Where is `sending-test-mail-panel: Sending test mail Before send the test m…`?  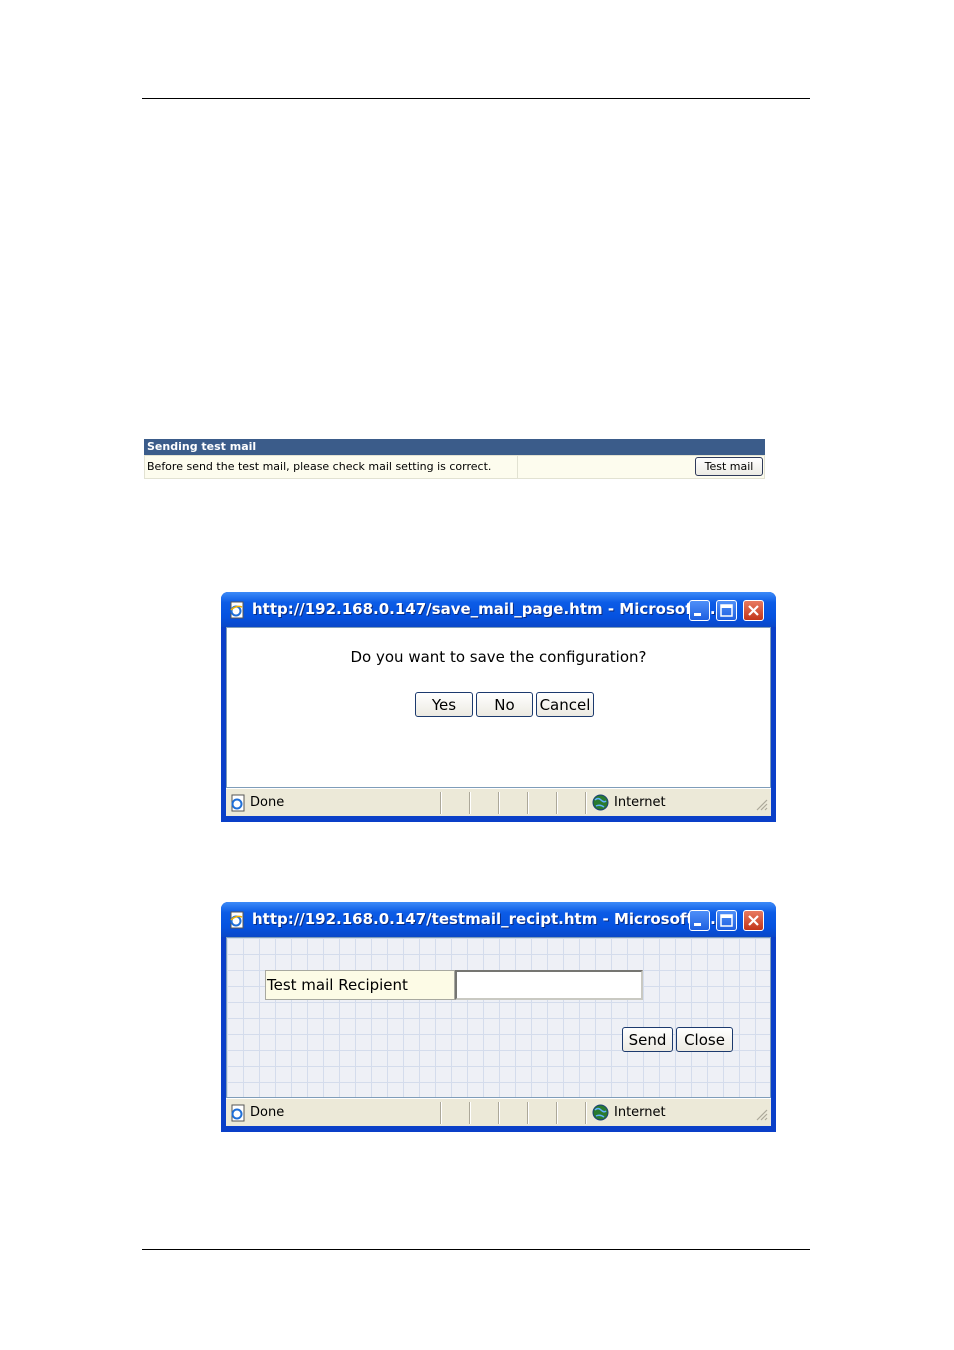
sending-test-mail-panel: Sending test mail Before send the test m… is located at coordinates (454, 458).